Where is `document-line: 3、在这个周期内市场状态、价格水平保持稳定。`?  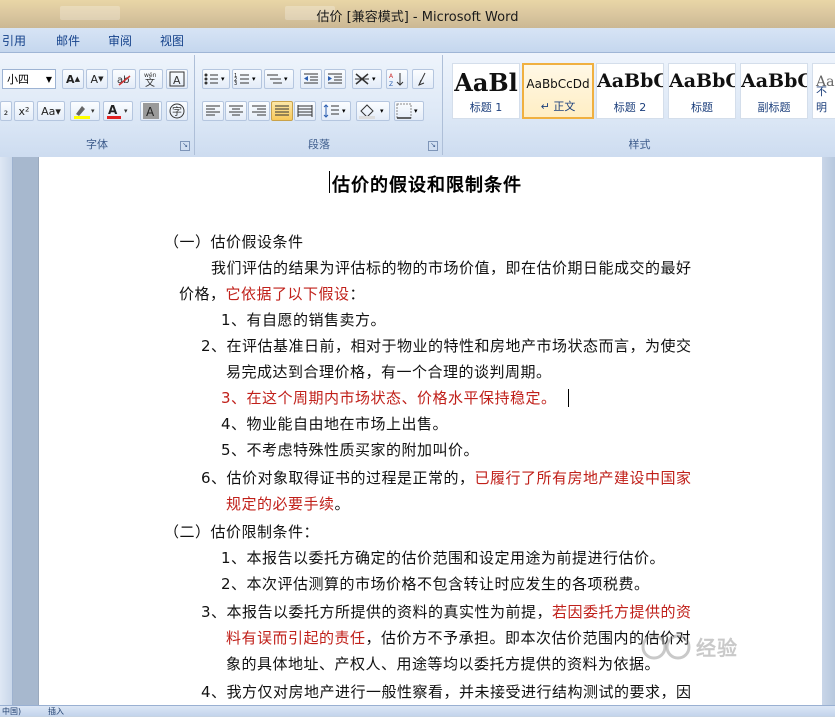
document-line: 3、在这个周期内市场状态、价格水平保持稳定。 is located at coordinates (389, 397).